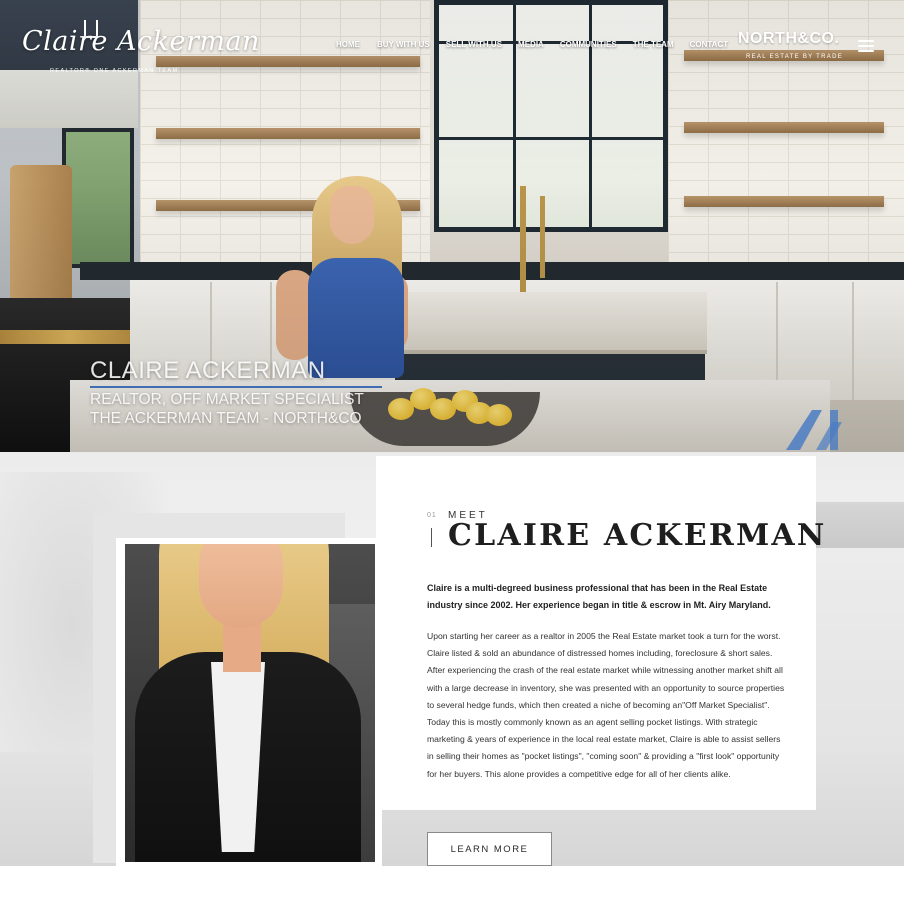 This screenshot has height=906, width=904. I want to click on hero-team-line: THE ACKERMAN TEAM - NORTH&CO, so click(226, 418).